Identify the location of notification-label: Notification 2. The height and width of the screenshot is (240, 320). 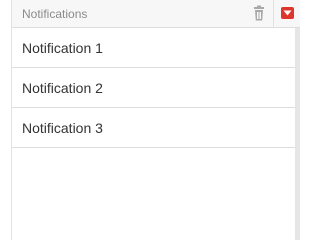
(62, 88).